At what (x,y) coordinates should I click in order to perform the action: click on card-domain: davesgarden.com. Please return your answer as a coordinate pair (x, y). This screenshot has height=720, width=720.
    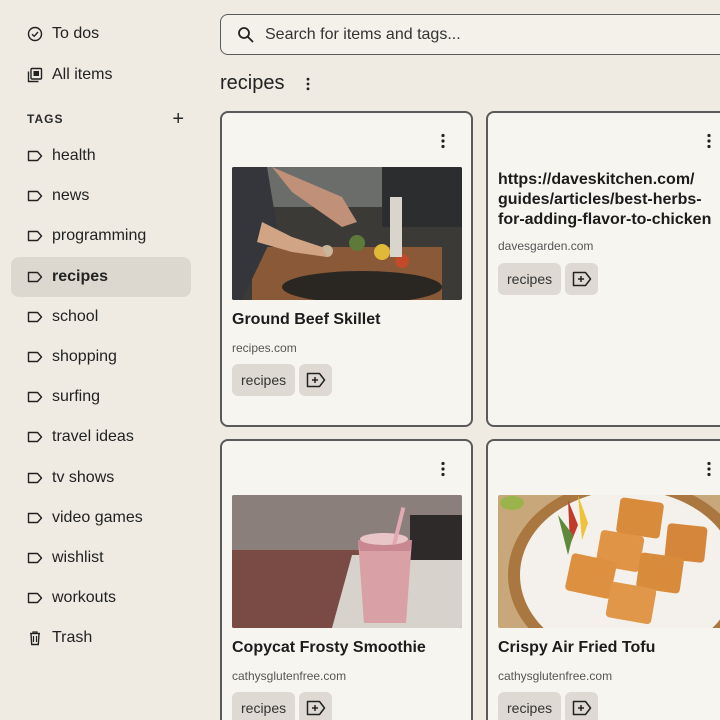
    Looking at the image, I should click on (546, 246).